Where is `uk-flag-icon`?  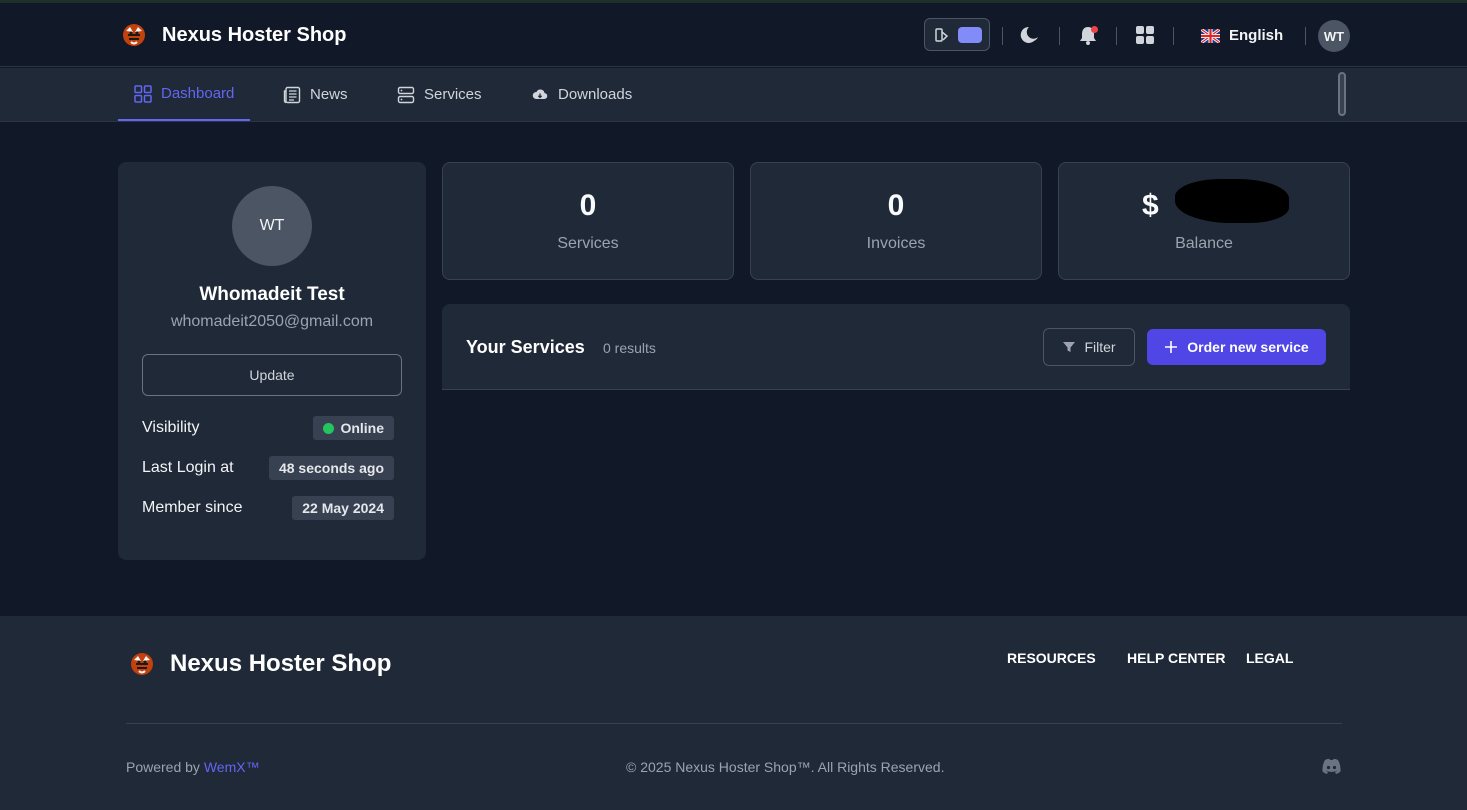
uk-flag-icon is located at coordinates (1210, 35).